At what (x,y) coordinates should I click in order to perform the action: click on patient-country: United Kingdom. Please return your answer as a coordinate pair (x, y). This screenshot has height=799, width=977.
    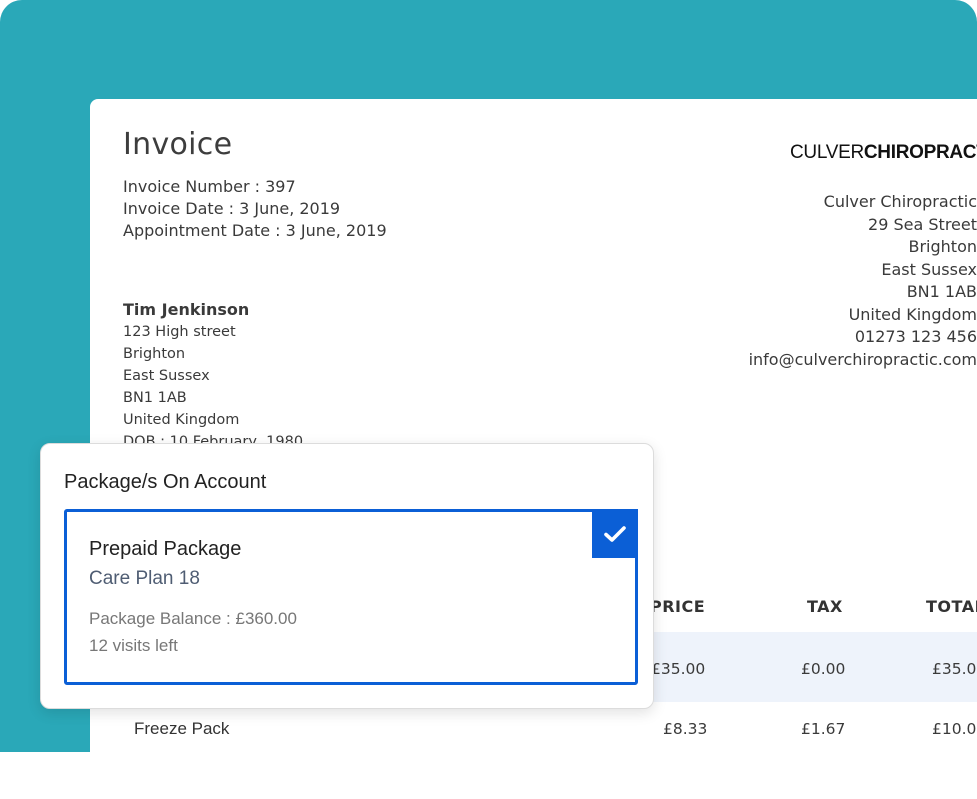
    Looking at the image, I should click on (181, 420).